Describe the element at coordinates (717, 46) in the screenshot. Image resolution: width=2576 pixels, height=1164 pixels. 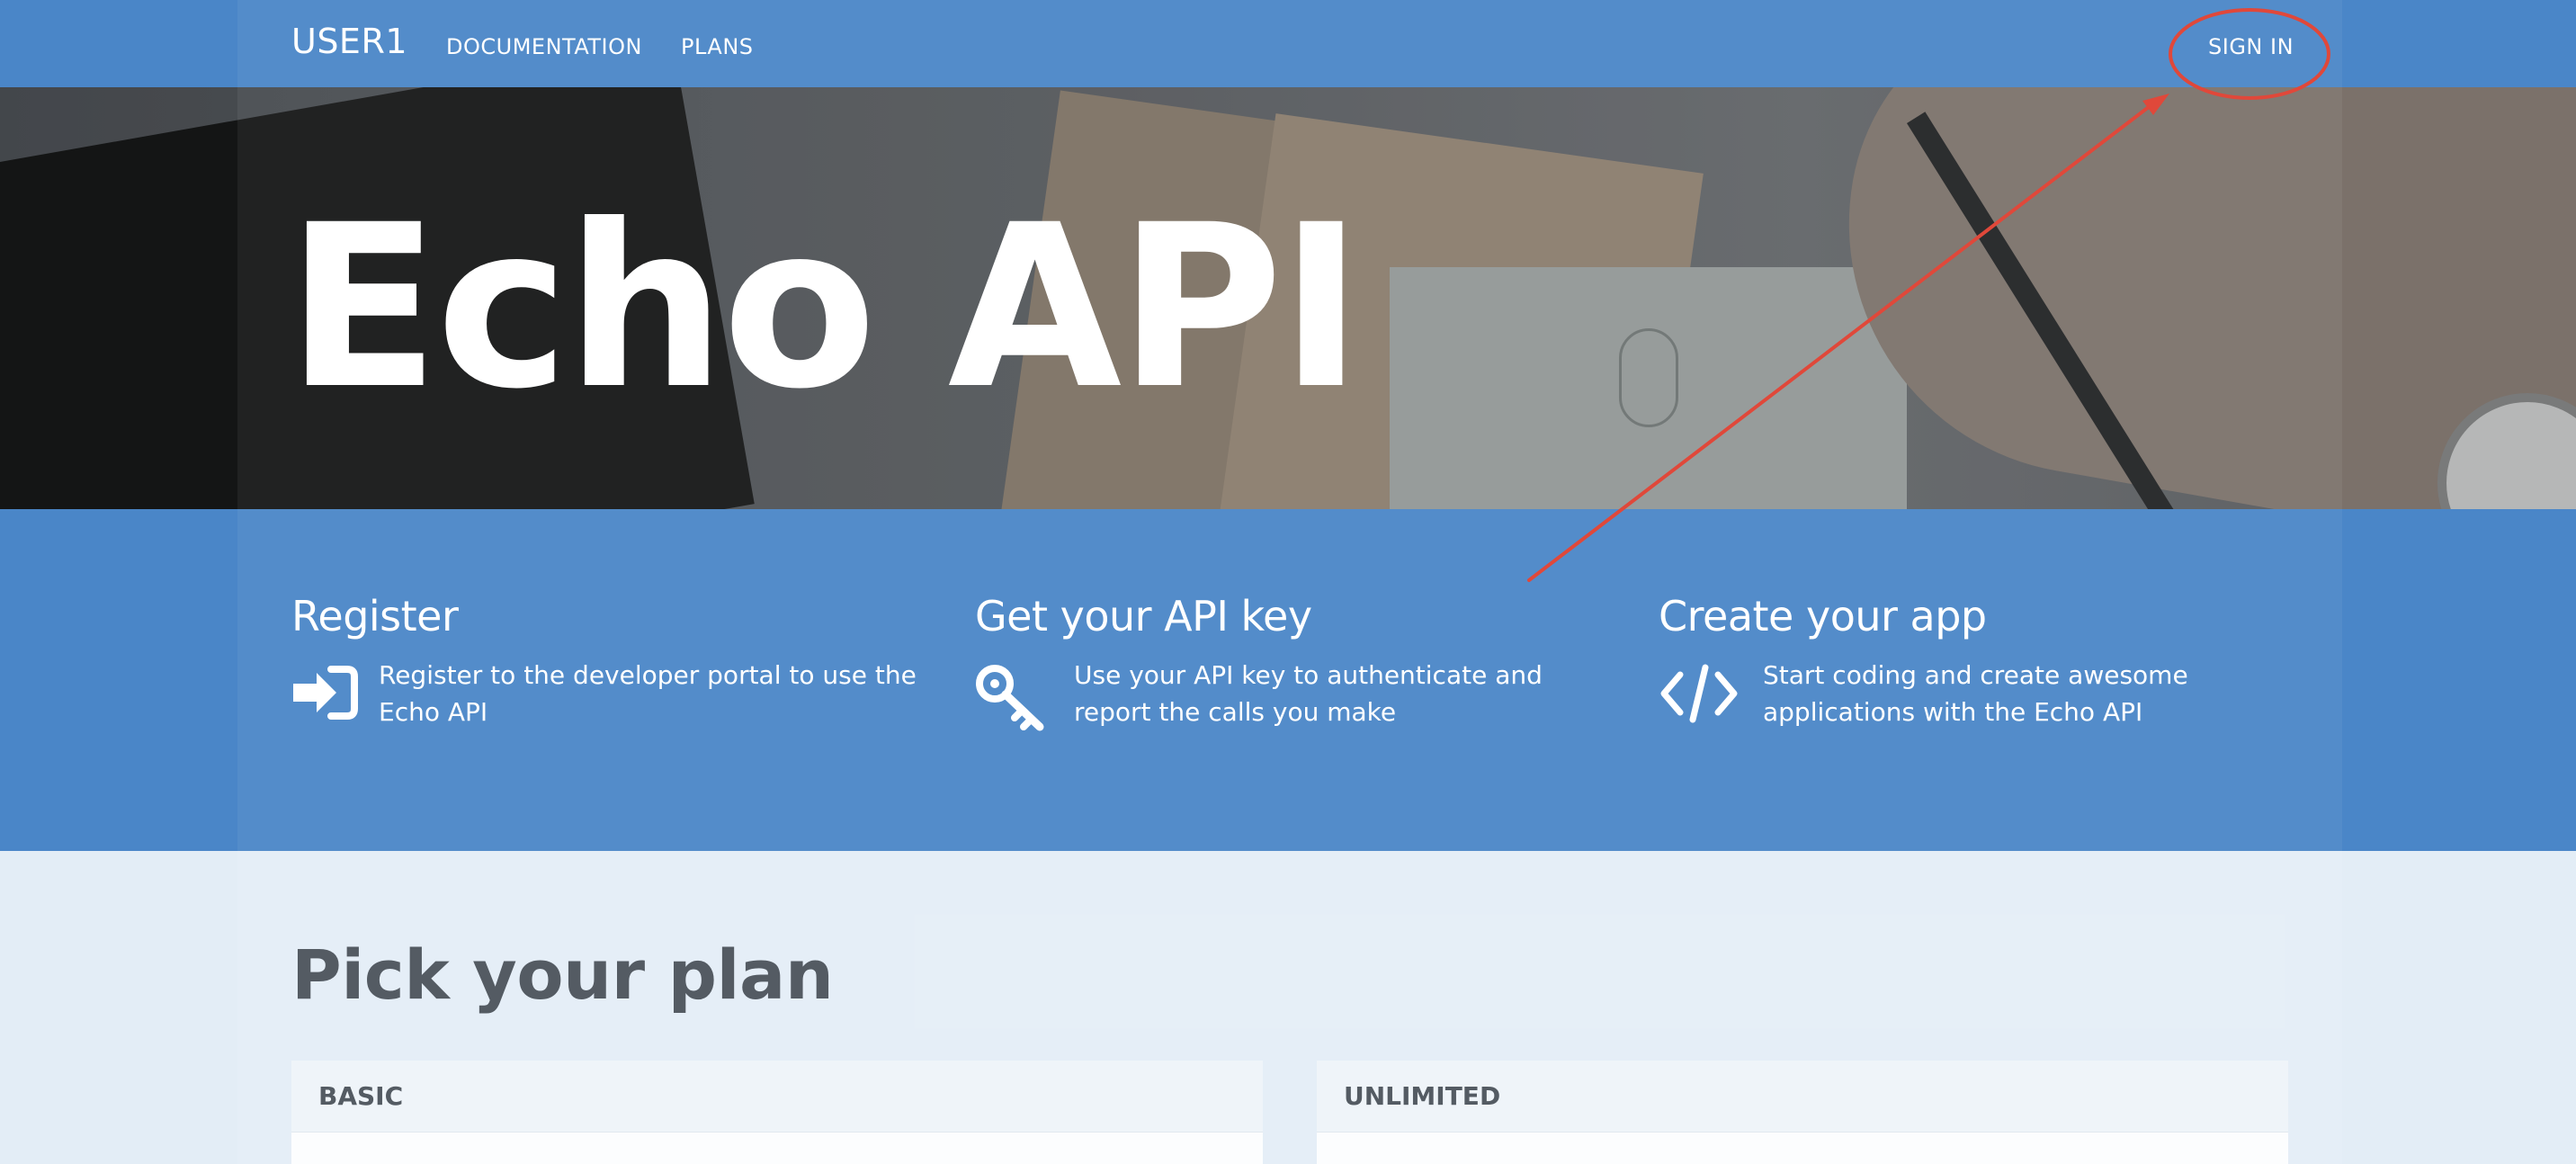
I see `nav-plans-link: PLANS` at that location.